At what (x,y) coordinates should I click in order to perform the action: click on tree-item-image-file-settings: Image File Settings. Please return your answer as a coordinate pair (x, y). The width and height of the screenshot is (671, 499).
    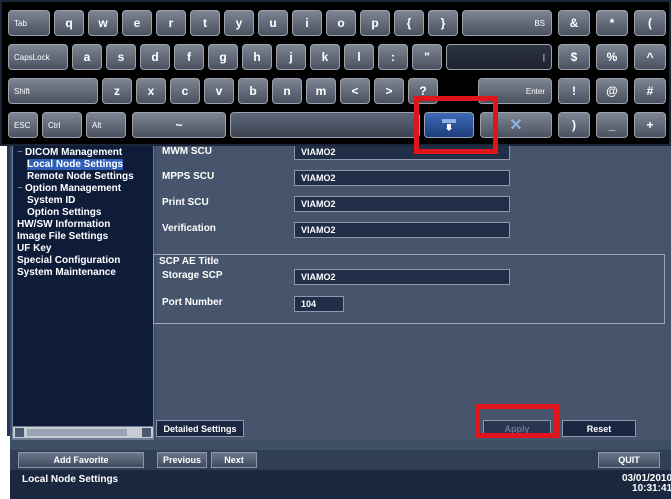
    Looking at the image, I should click on (62, 236).